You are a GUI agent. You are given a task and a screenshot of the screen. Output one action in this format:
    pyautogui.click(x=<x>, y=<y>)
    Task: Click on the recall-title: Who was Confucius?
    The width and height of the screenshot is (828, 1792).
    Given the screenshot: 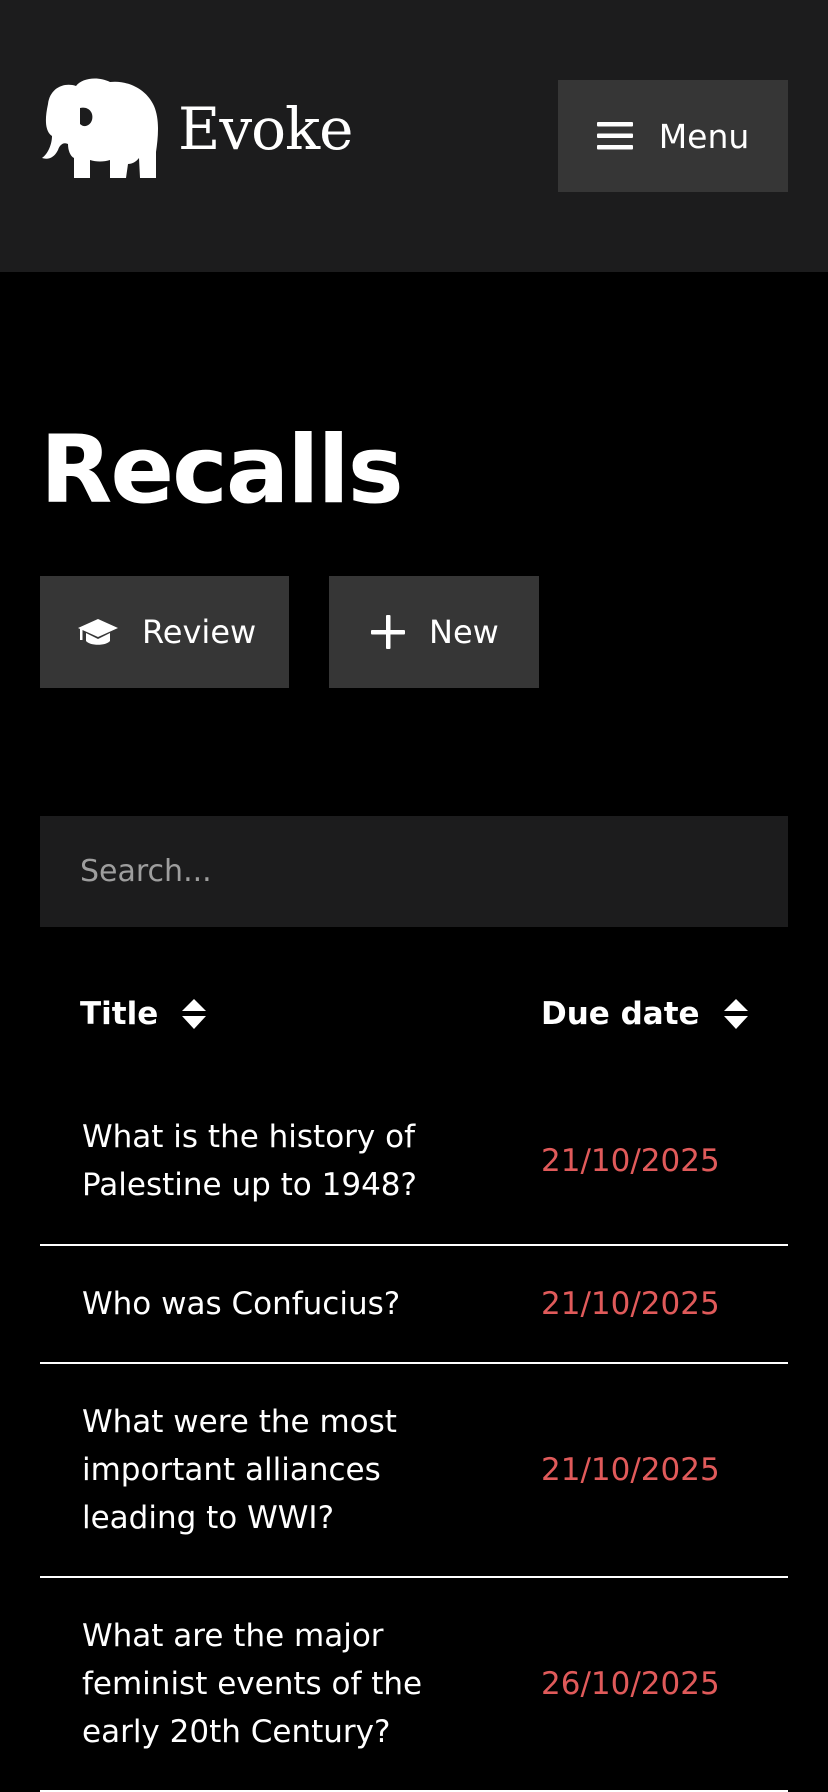 What is the action you would take?
    pyautogui.click(x=241, y=1304)
    